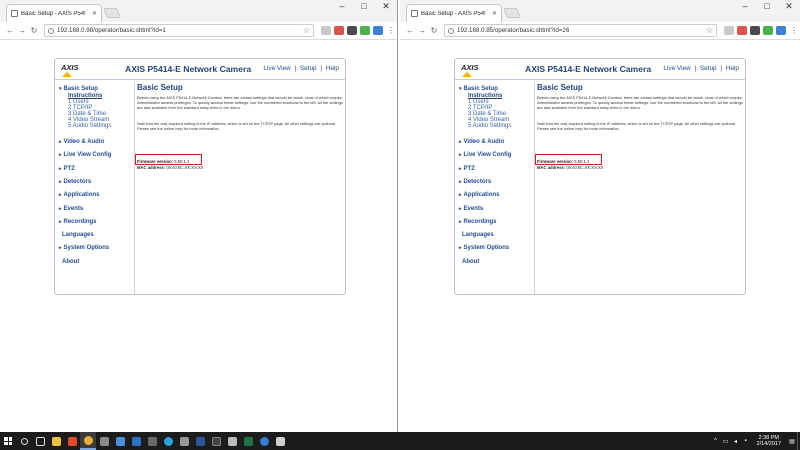 The width and height of the screenshot is (800, 450). I want to click on start-button, so click(8, 441).